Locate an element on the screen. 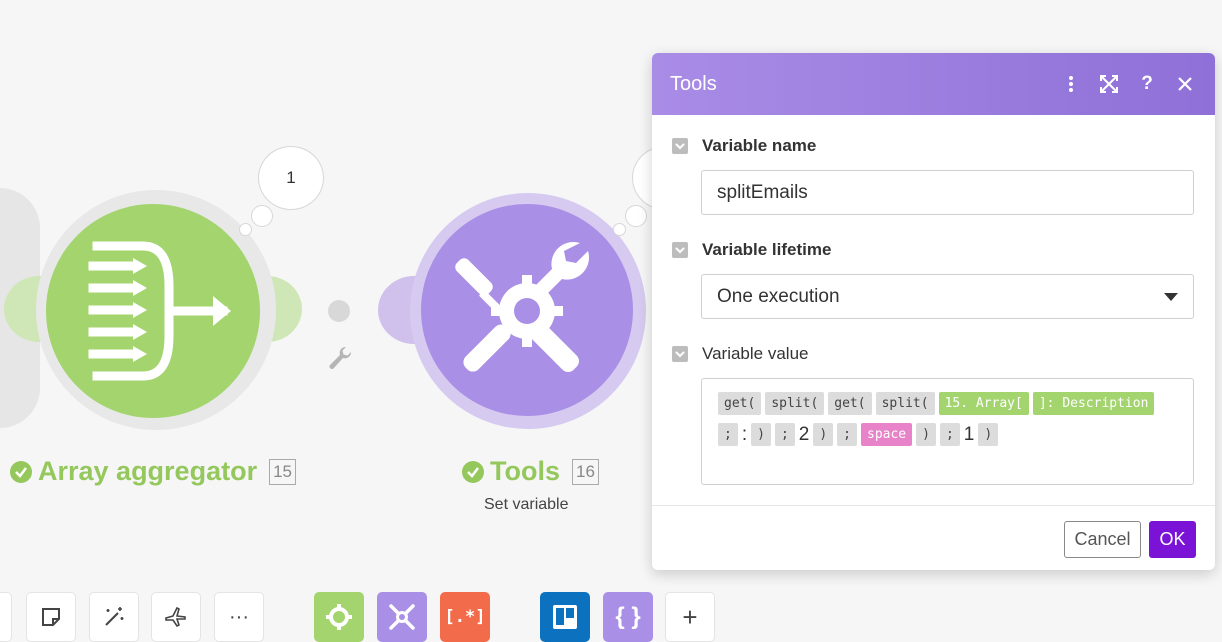 This screenshot has height=642, width=1222. flow-control-button is located at coordinates (339, 617).